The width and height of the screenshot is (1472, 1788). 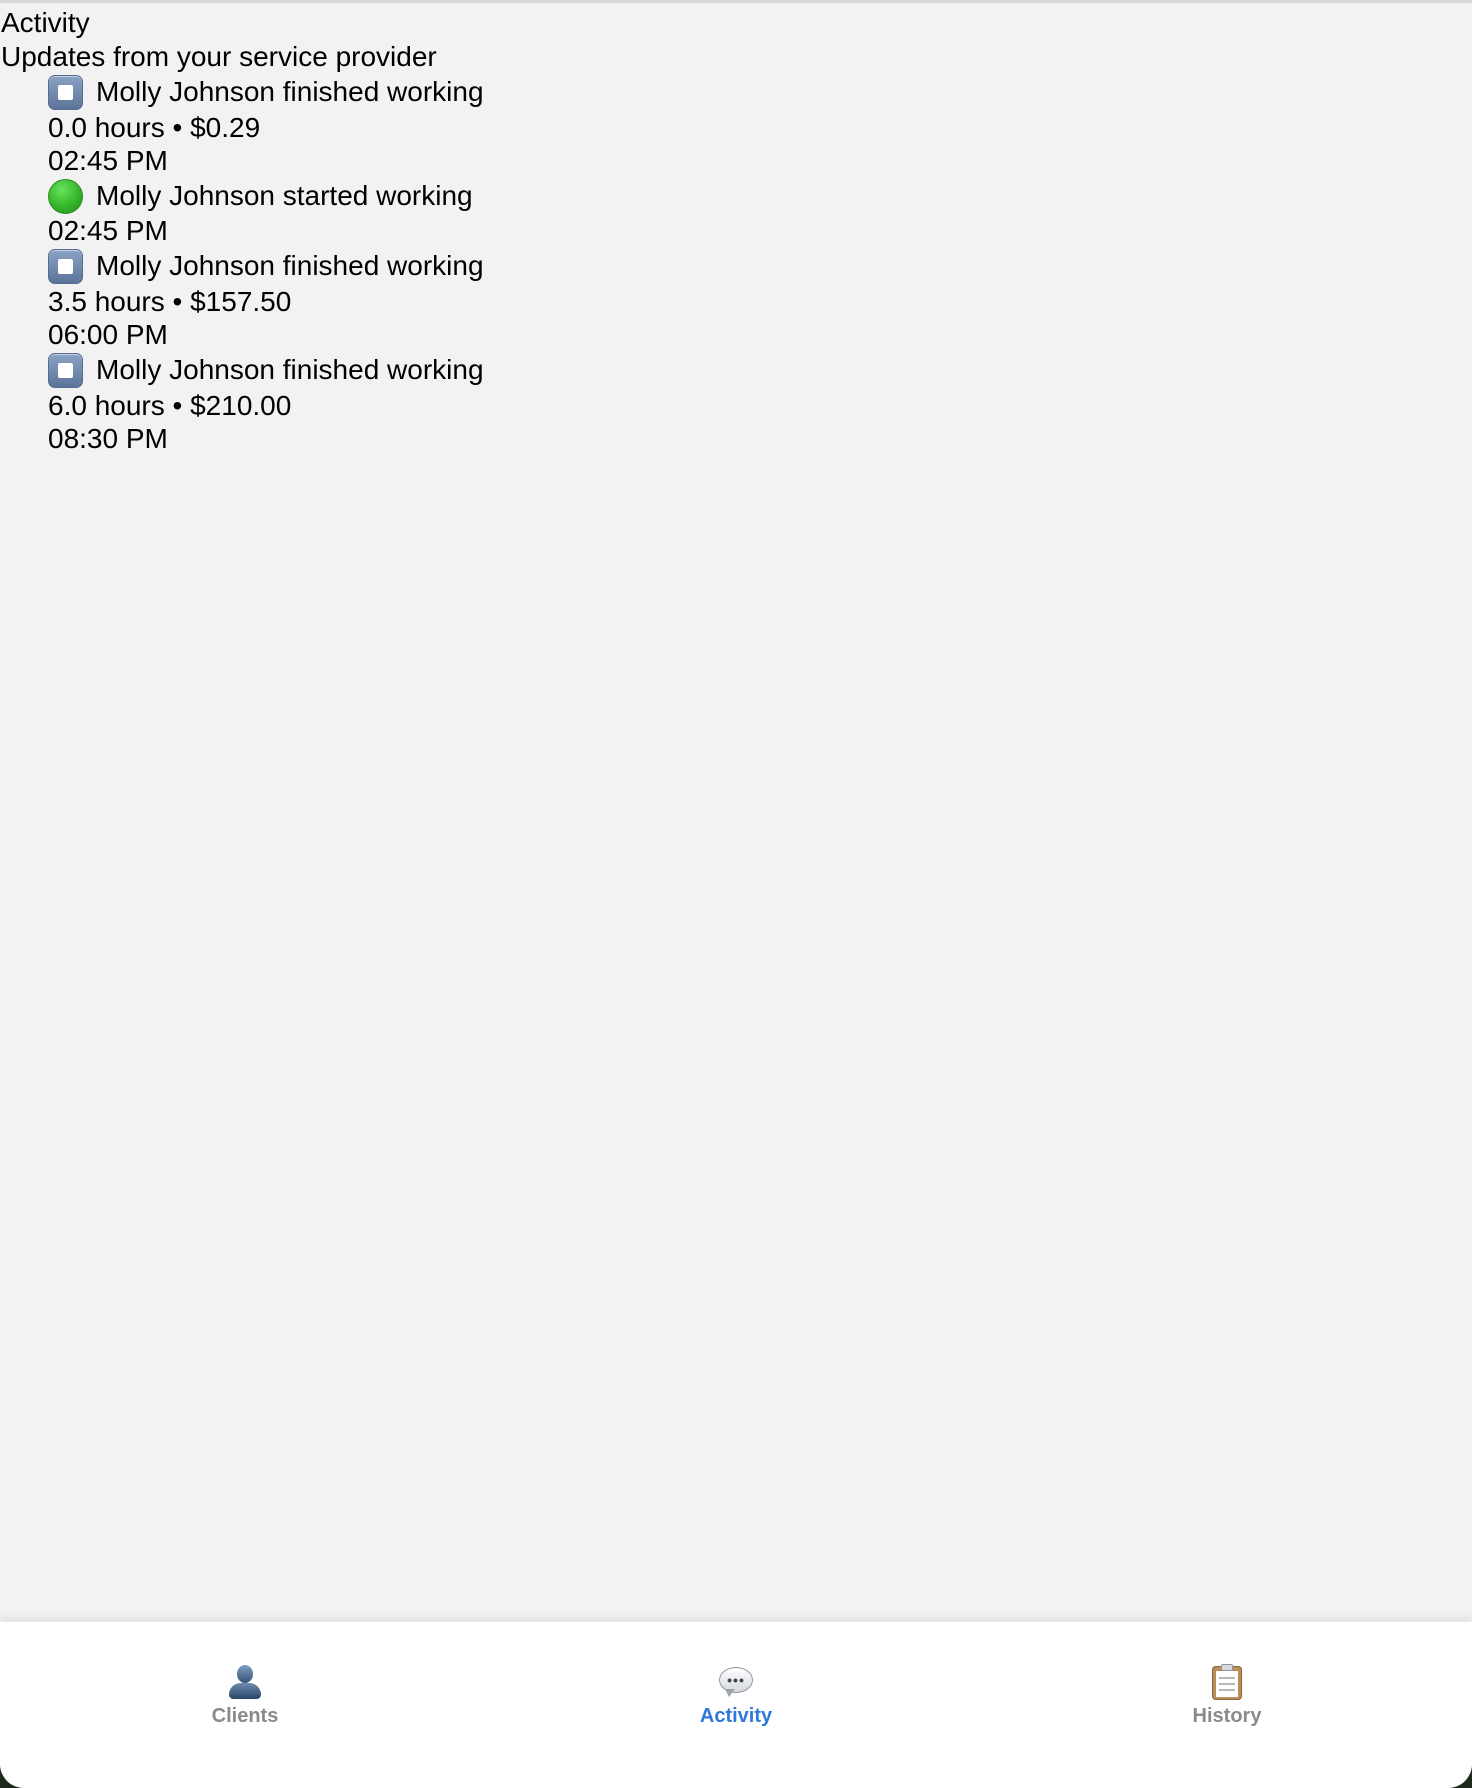 I want to click on tab-history: History, so click(x=1227, y=1695).